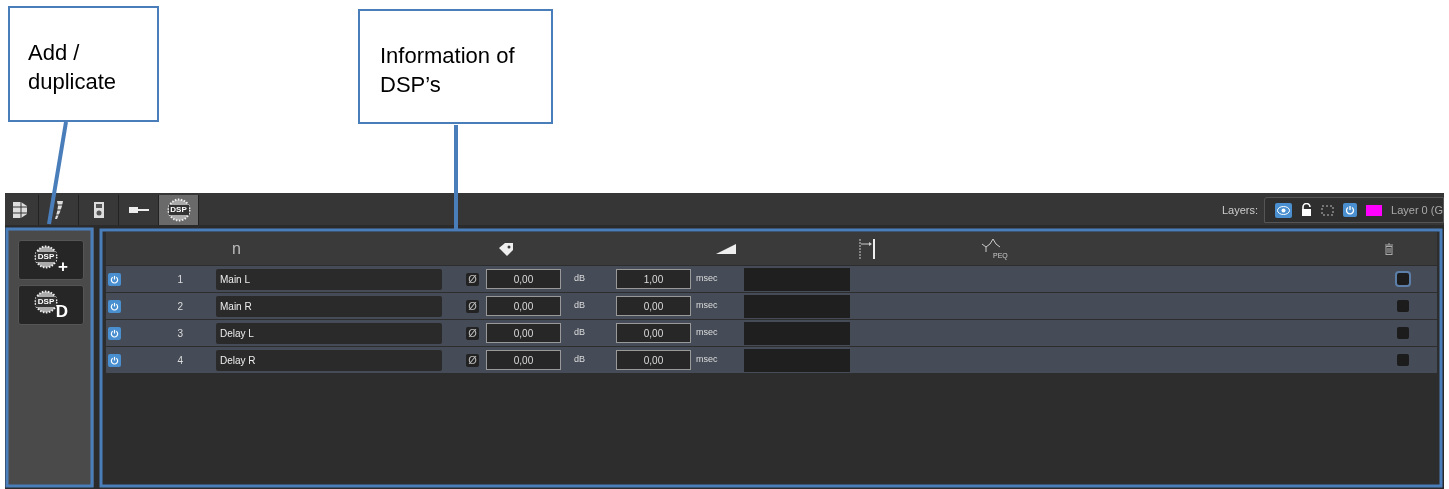 Image resolution: width=1449 pixels, height=489 pixels. Describe the element at coordinates (1328, 210) in the screenshot. I see `selection-icon` at that location.